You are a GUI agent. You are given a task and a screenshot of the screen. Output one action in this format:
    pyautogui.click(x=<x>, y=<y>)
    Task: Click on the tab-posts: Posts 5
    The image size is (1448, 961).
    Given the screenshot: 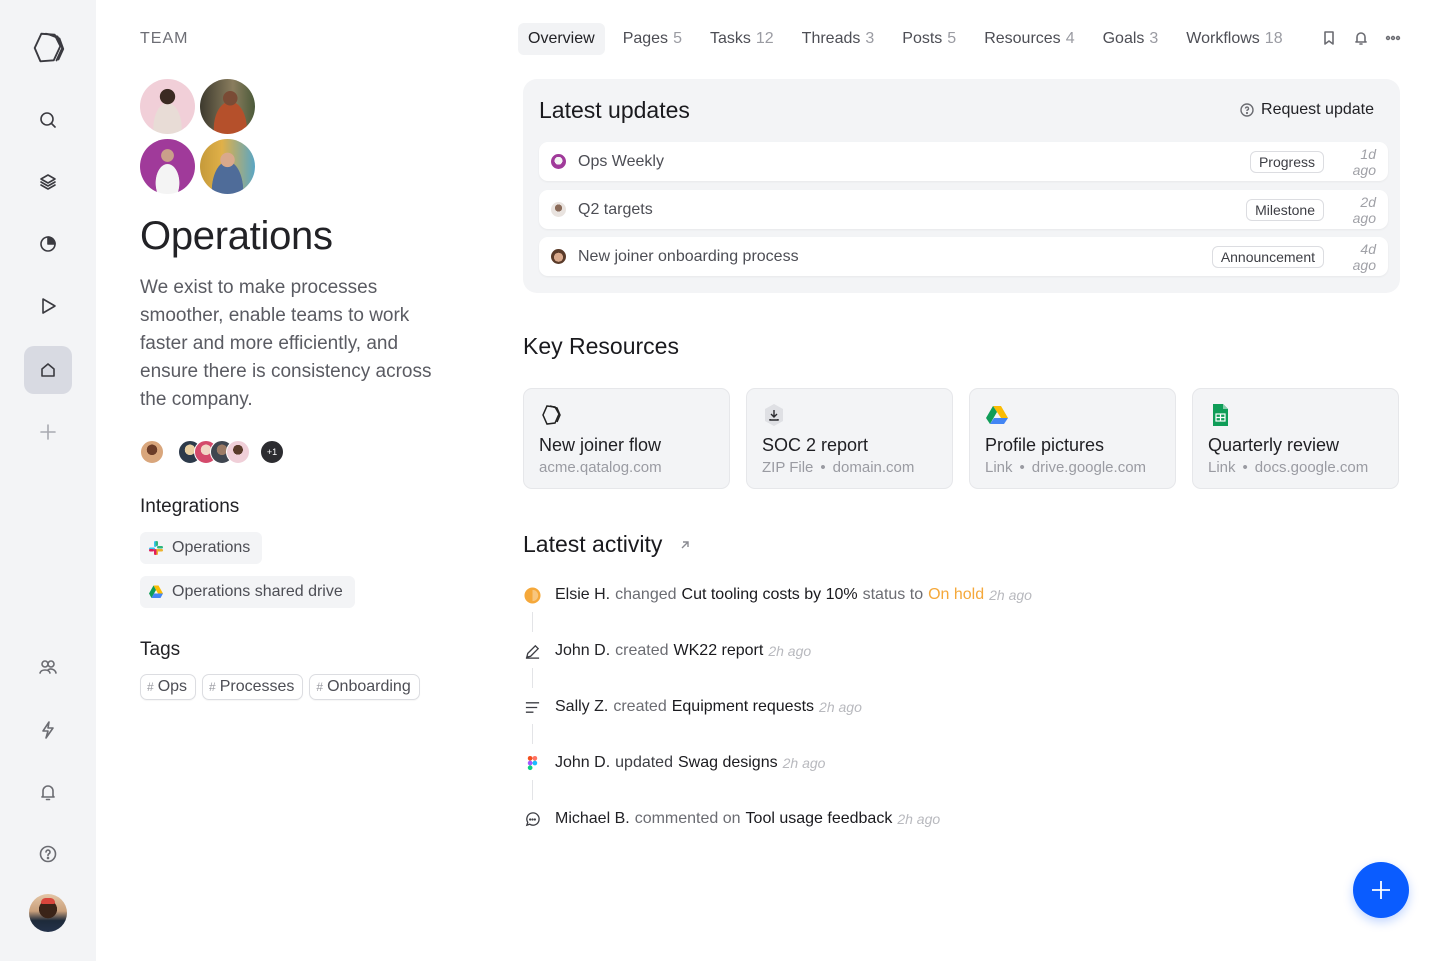 What is the action you would take?
    pyautogui.click(x=929, y=39)
    